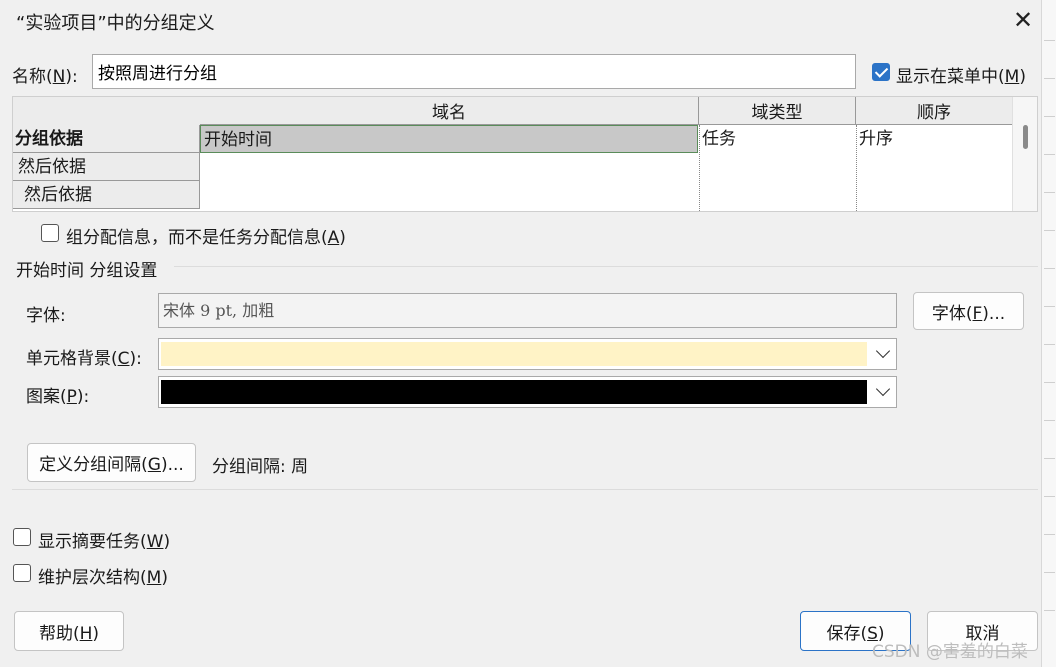 Image resolution: width=1056 pixels, height=667 pixels. I want to click on watermark: CSDN @害羞的白菜, so click(950, 652).